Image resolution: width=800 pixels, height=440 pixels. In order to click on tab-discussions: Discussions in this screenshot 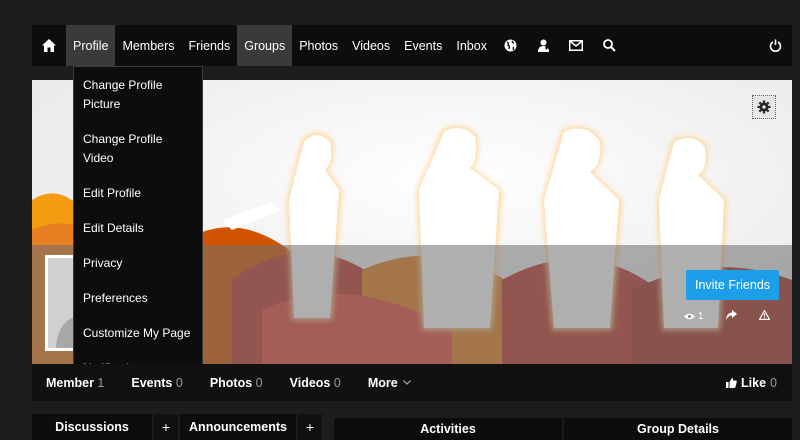, I will do `click(92, 427)`.